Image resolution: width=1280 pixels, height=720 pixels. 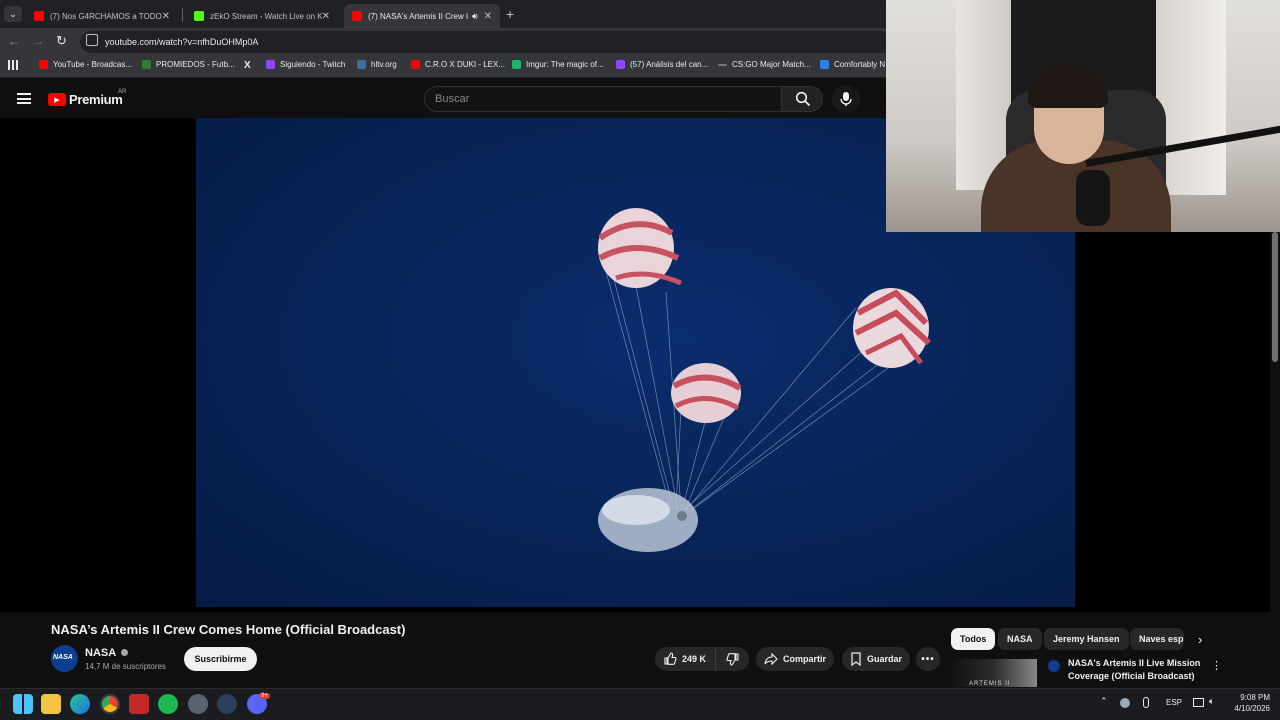 I want to click on webcam-overlay, so click(x=1083, y=116).